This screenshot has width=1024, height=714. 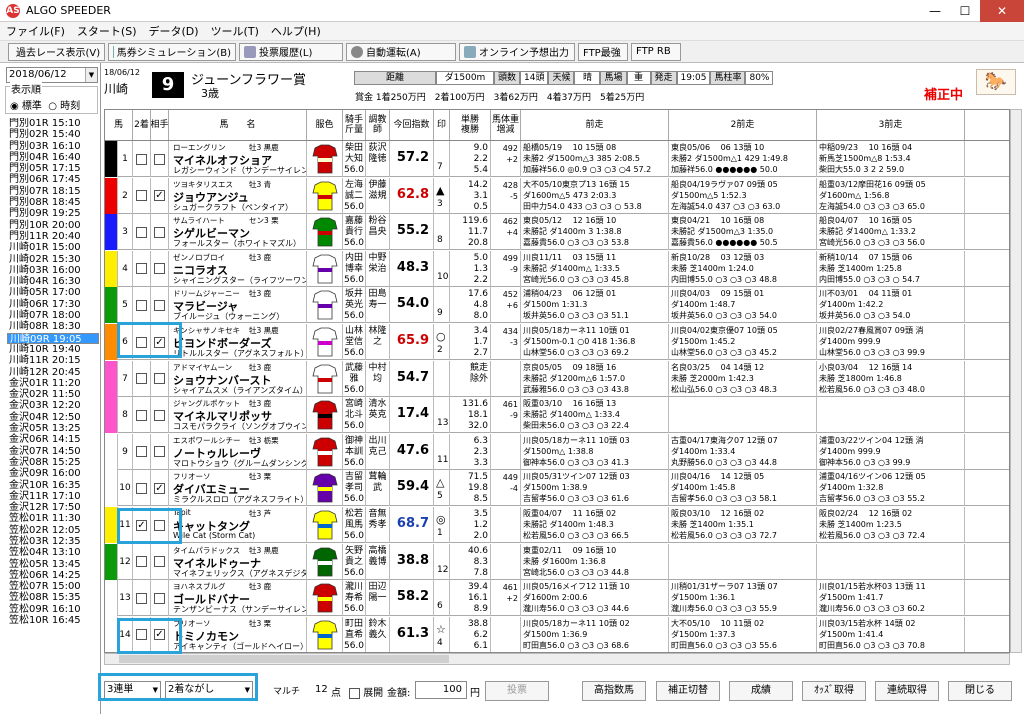 I want to click on race-list-item: 金沢11R 17:10, so click(x=53, y=496).